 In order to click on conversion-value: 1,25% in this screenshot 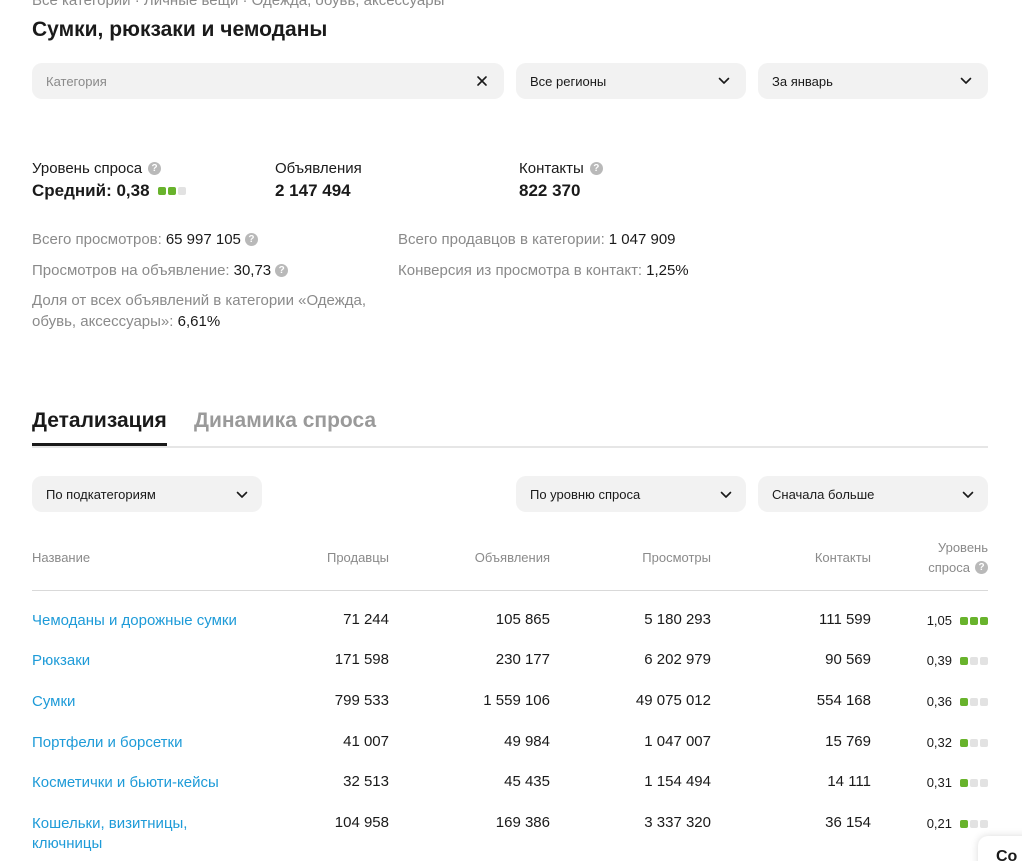, I will do `click(667, 270)`.